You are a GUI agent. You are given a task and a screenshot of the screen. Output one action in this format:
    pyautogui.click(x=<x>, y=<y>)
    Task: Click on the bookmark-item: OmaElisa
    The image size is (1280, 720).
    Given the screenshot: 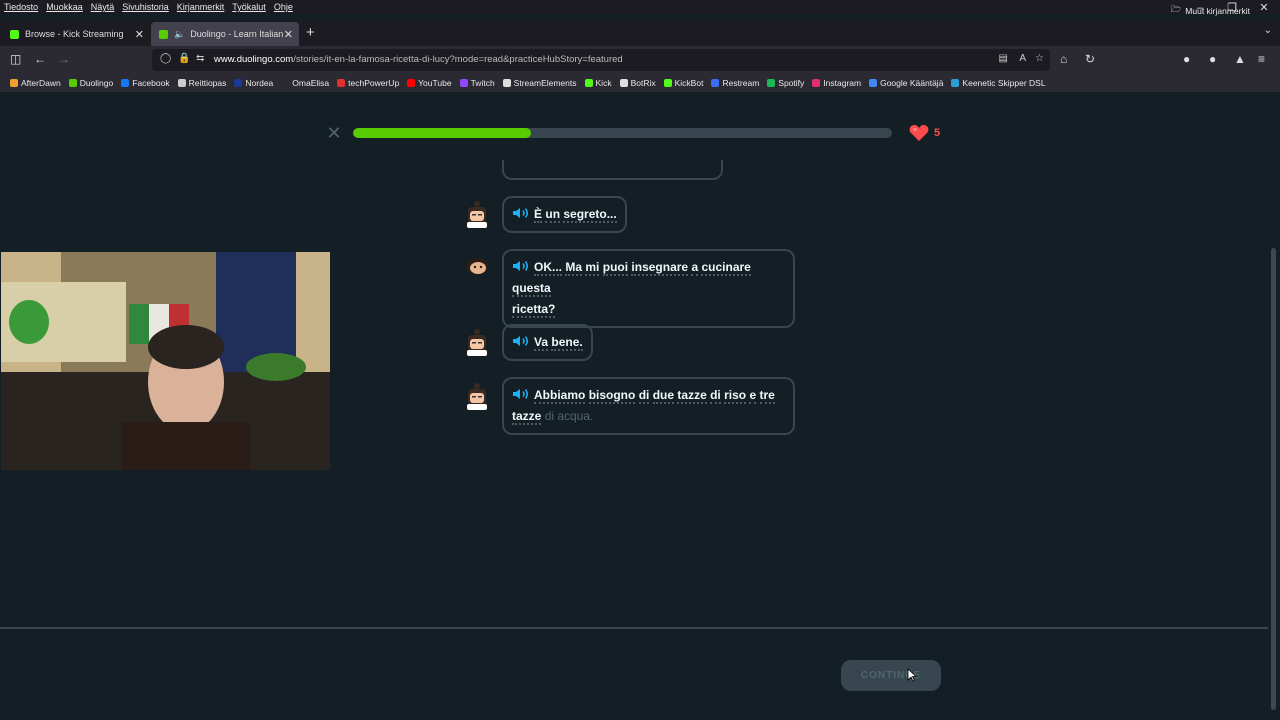 What is the action you would take?
    pyautogui.click(x=305, y=83)
    